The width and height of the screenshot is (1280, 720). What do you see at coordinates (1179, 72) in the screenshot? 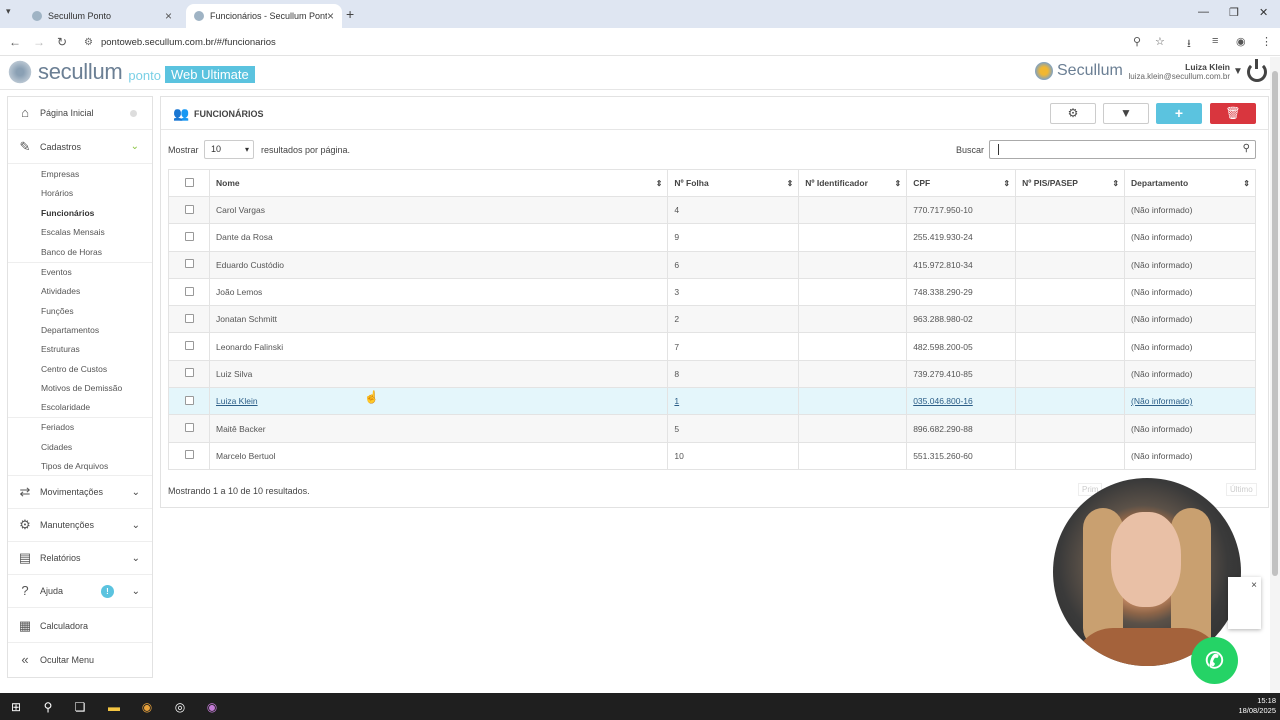
I see `user-info: Luiza Klein luiza.klein@secullum.com.br` at bounding box center [1179, 72].